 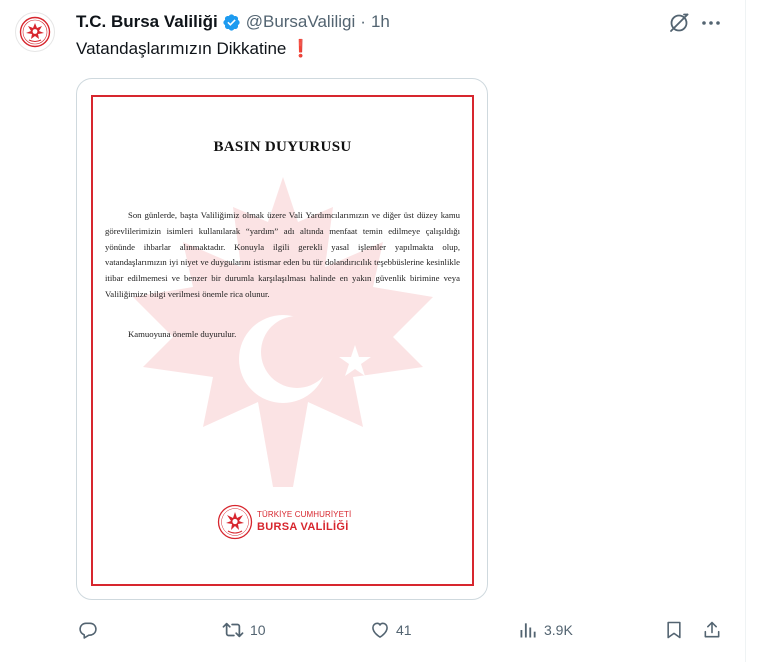 What do you see at coordinates (404, 630) in the screenshot?
I see `like-count: 41` at bounding box center [404, 630].